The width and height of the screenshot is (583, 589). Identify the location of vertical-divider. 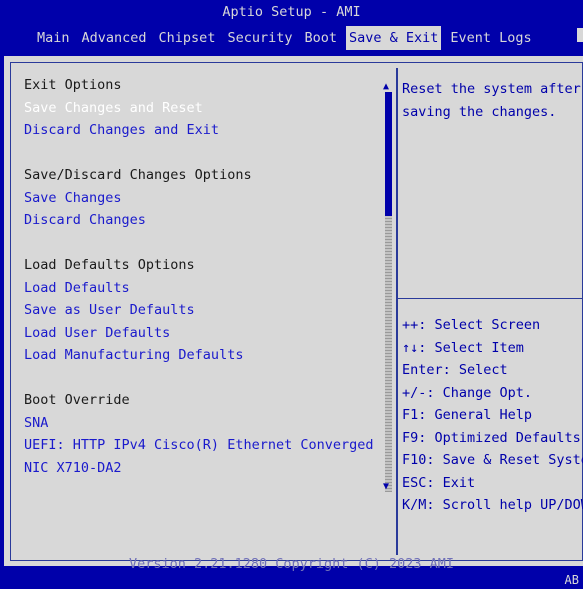
(397, 311).